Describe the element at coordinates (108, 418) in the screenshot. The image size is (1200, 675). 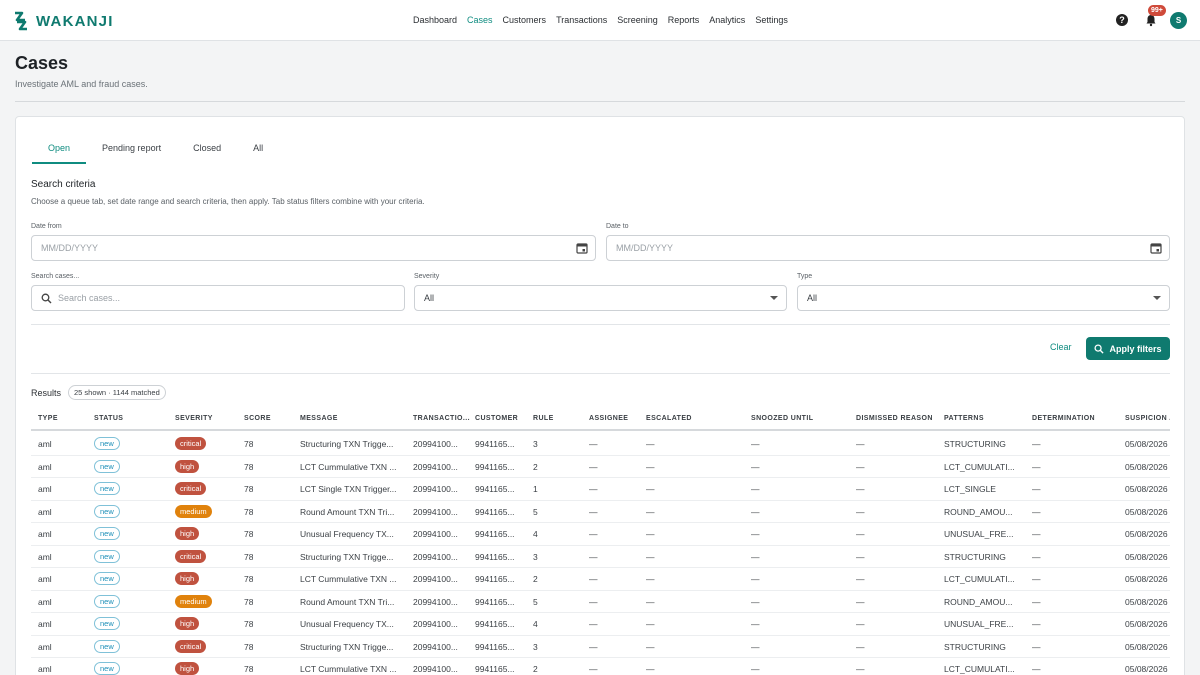
I see `column-header-status: STATUS` at that location.